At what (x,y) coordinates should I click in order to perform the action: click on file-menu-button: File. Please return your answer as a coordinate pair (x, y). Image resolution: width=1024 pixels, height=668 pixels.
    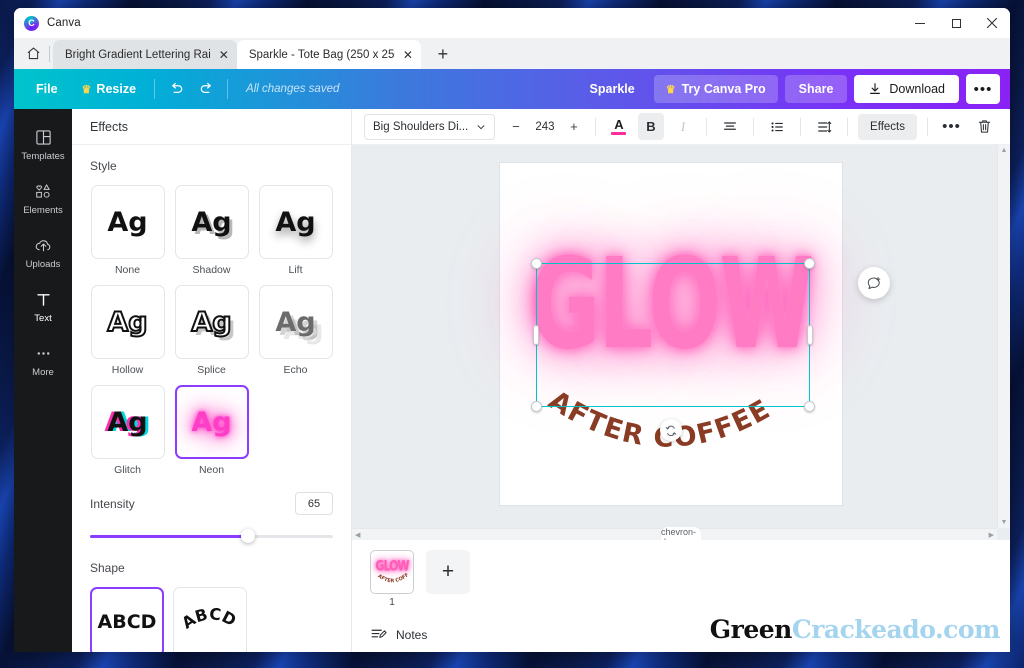
    Looking at the image, I should click on (47, 89).